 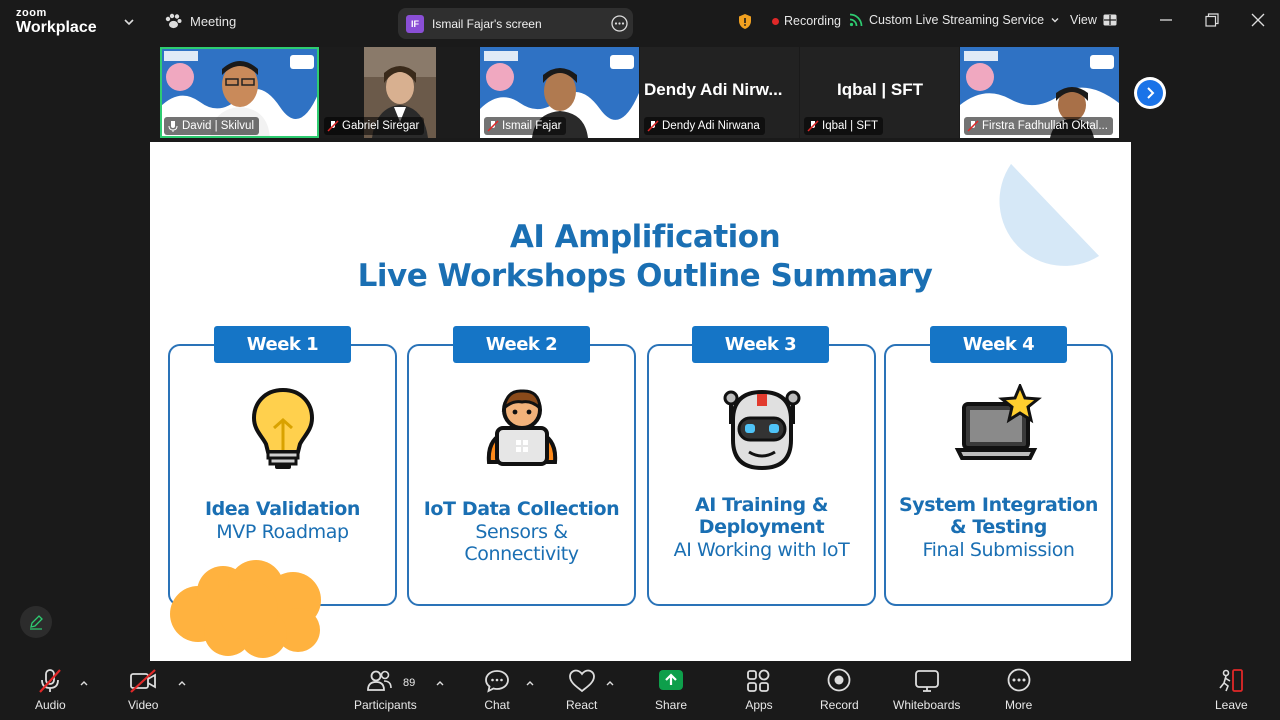 What do you see at coordinates (760, 344) in the screenshot?
I see `week-tag: Week 3` at bounding box center [760, 344].